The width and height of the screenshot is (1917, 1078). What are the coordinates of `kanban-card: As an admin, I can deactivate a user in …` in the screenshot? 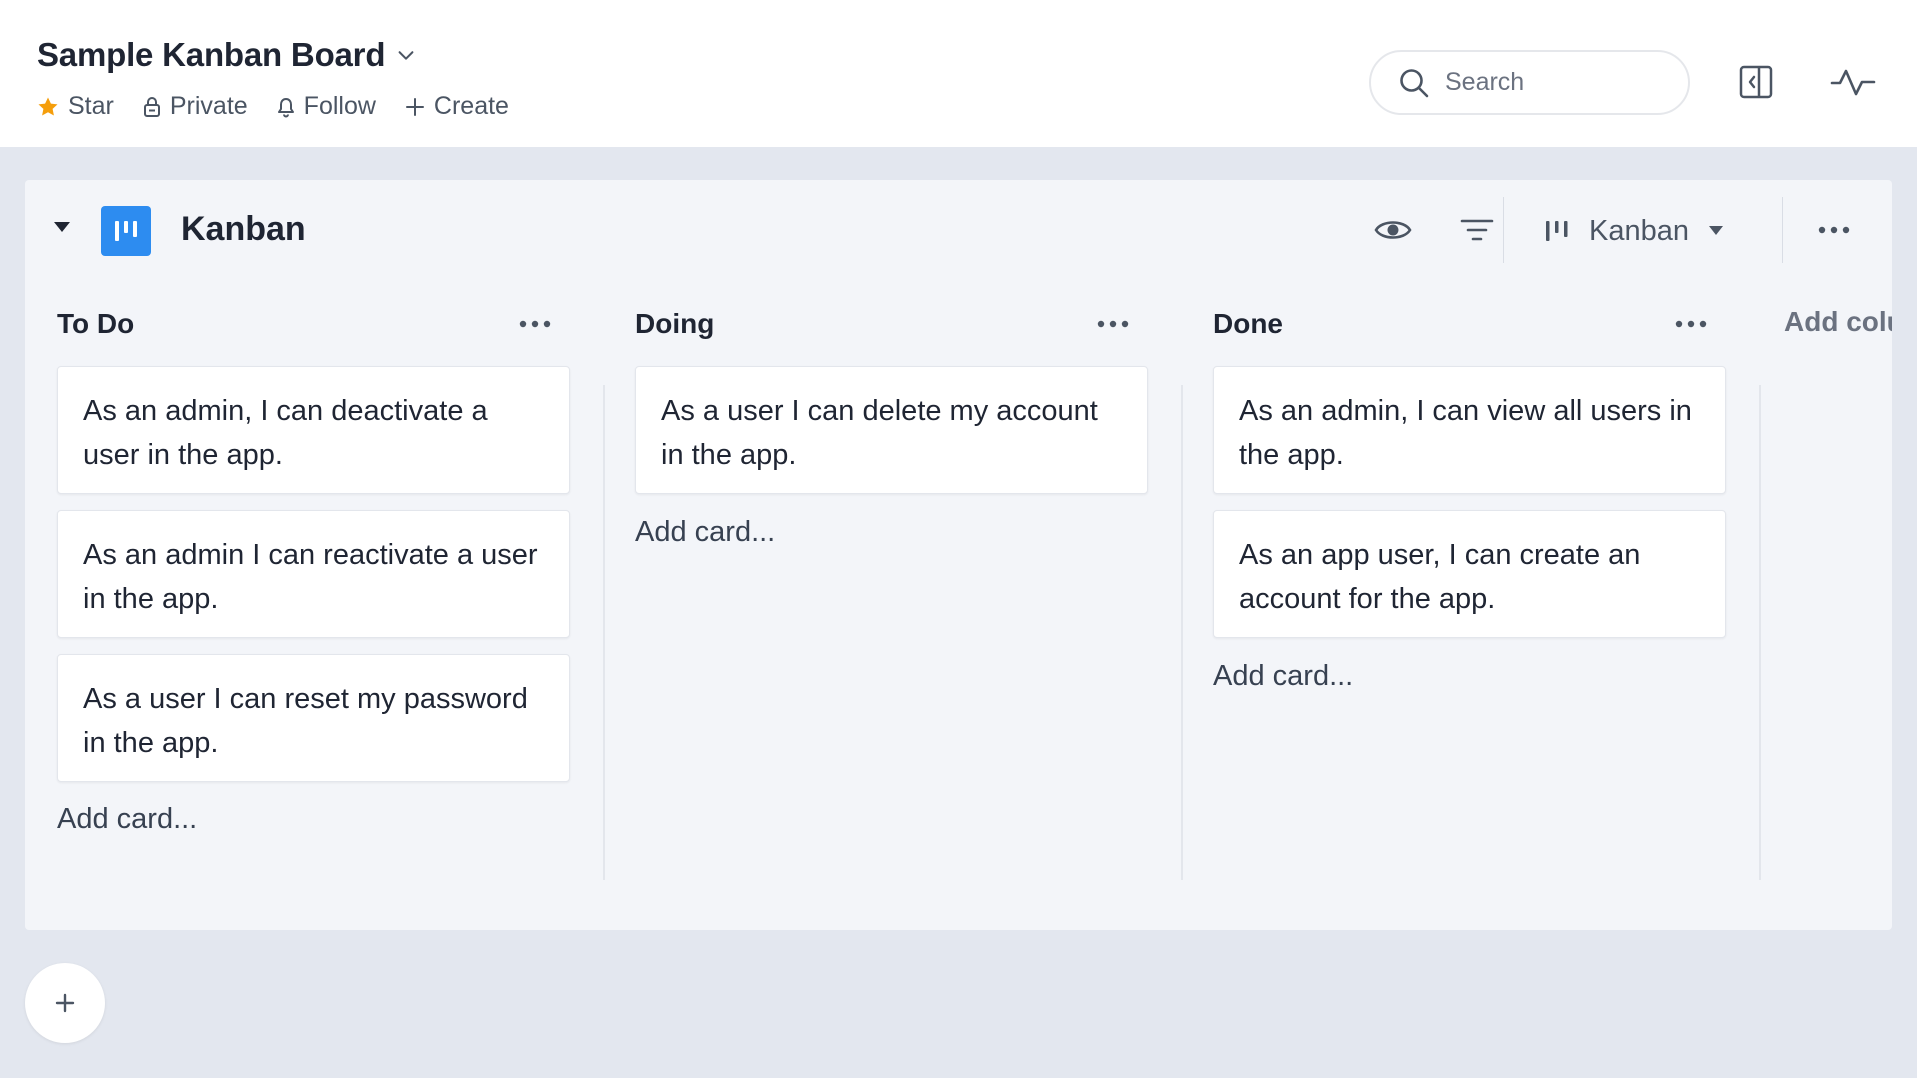 It's located at (313, 430).